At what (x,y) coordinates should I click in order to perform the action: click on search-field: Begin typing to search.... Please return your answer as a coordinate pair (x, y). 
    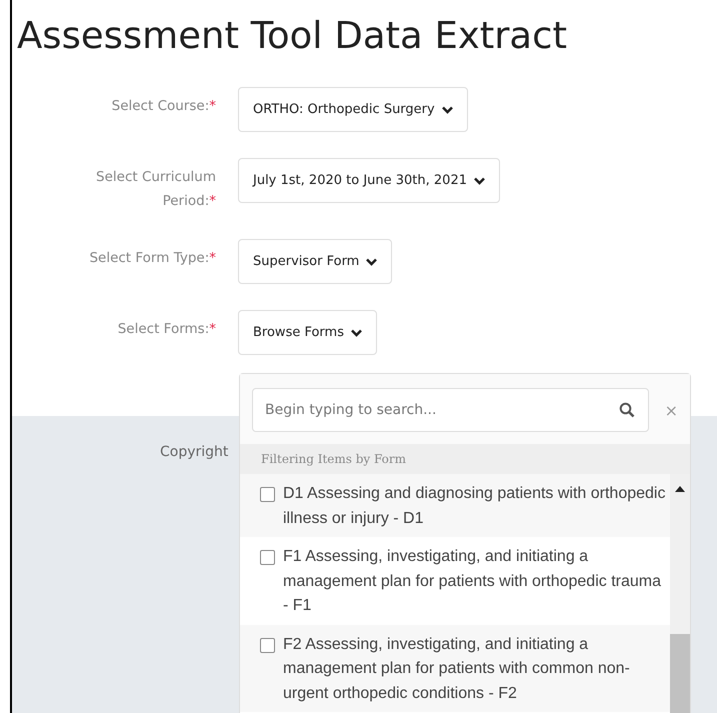
    Looking at the image, I should click on (450, 410).